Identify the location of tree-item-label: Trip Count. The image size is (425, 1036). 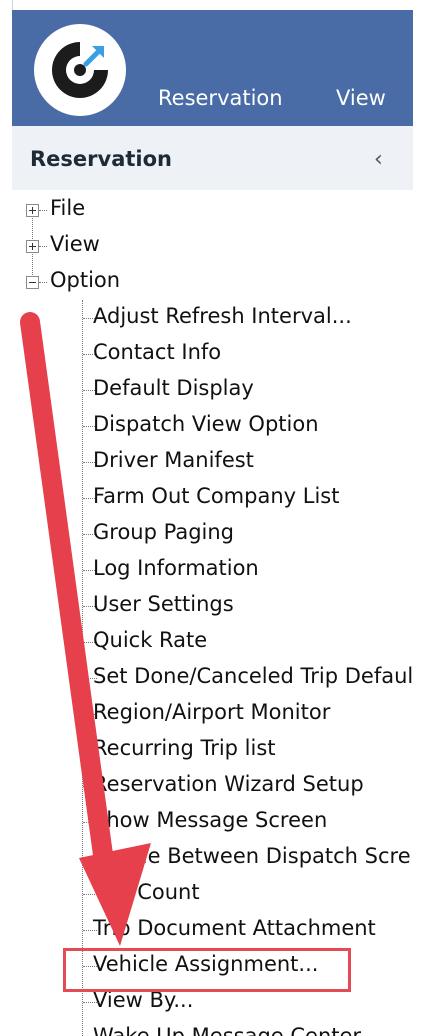
(146, 892).